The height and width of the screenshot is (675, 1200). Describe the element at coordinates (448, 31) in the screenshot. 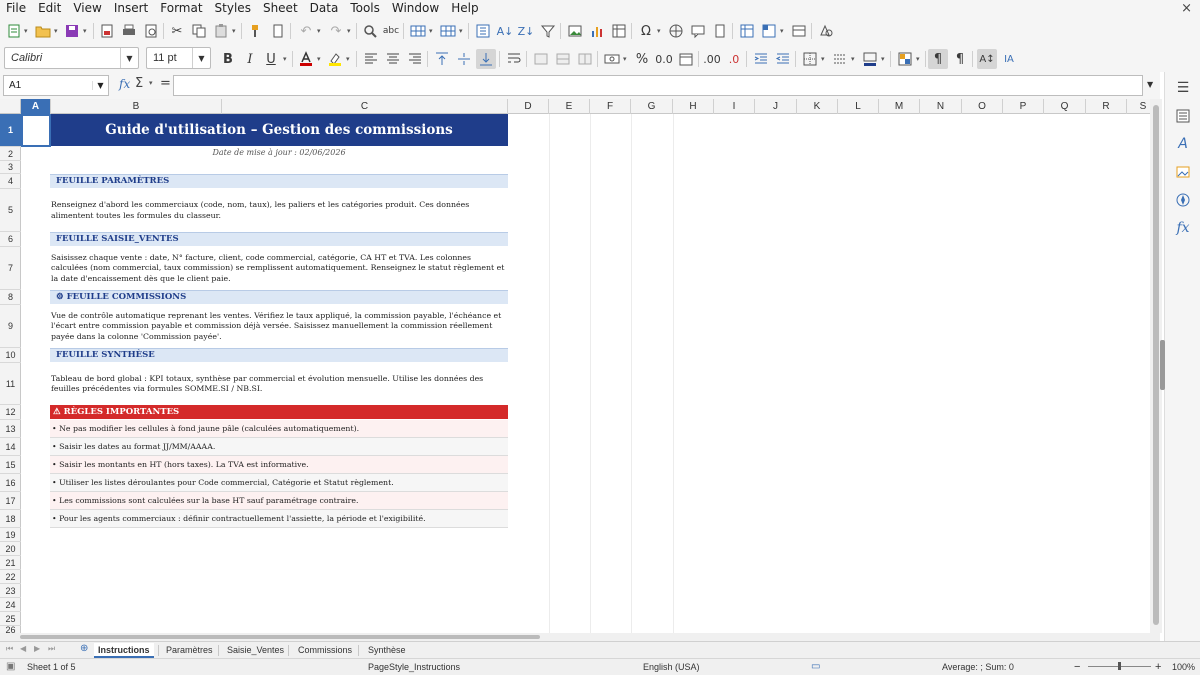

I see `column-icon` at that location.